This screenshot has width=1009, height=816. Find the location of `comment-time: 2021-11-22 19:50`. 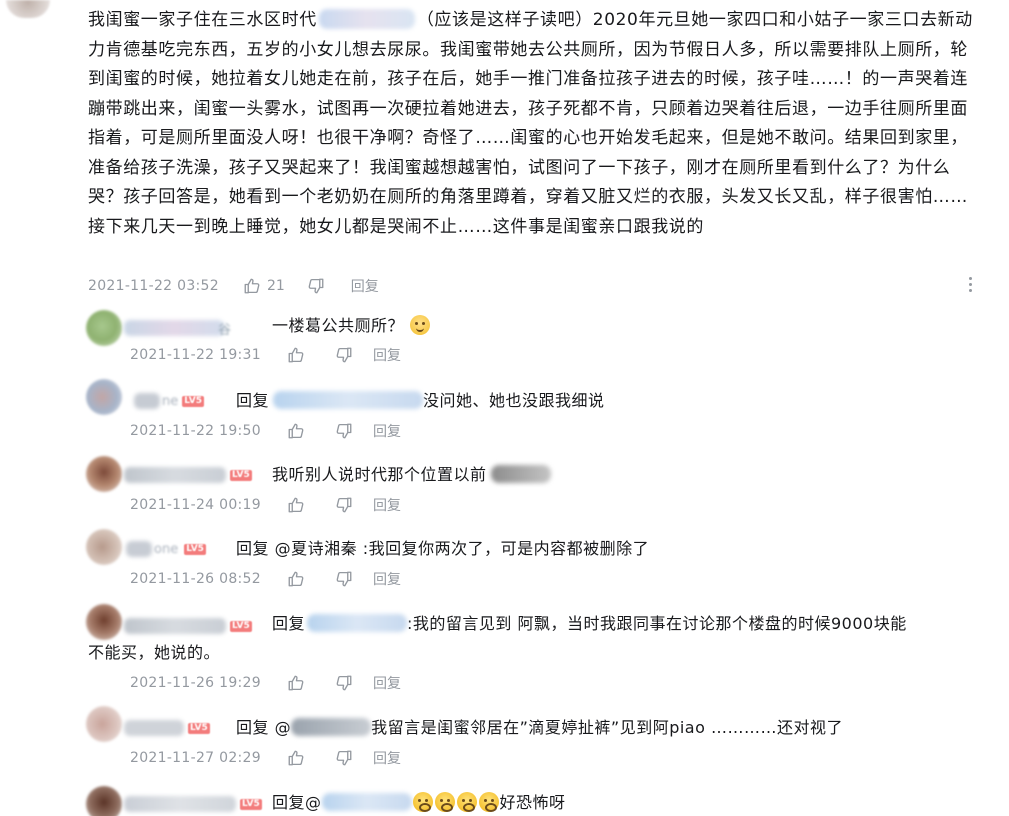

comment-time: 2021-11-22 19:50 is located at coordinates (195, 431).